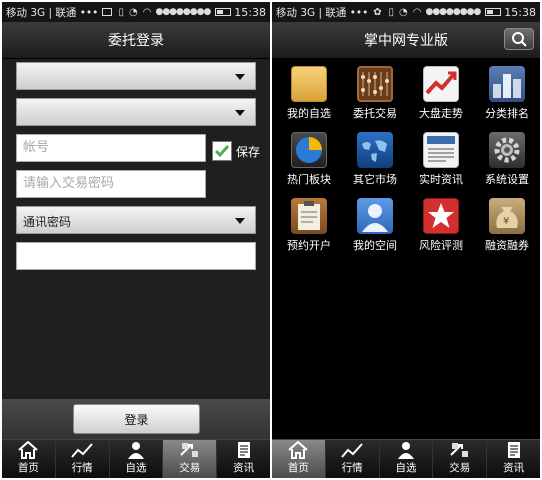 The image size is (542, 480). I want to click on app-realtime-news: 实时资讯, so click(441, 165).